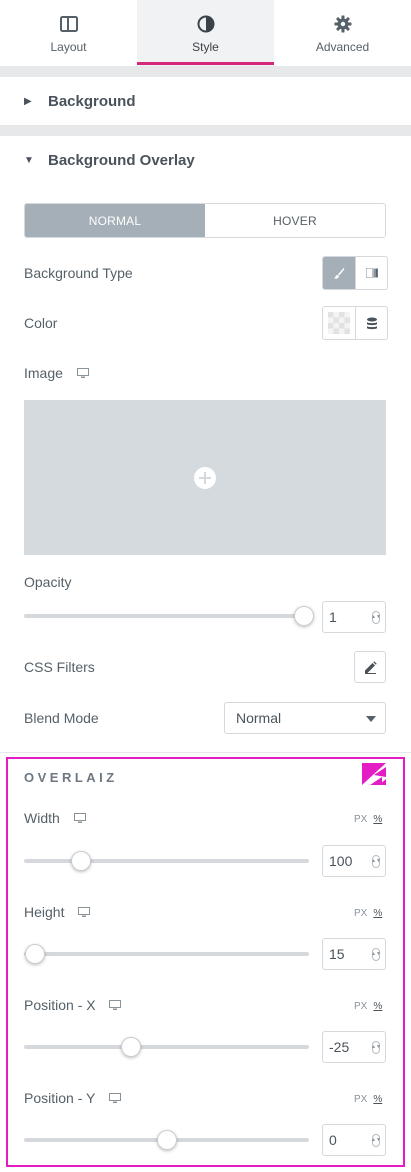 The width and height of the screenshot is (411, 1172). What do you see at coordinates (368, 913) in the screenshot?
I see `height-units: PX%` at bounding box center [368, 913].